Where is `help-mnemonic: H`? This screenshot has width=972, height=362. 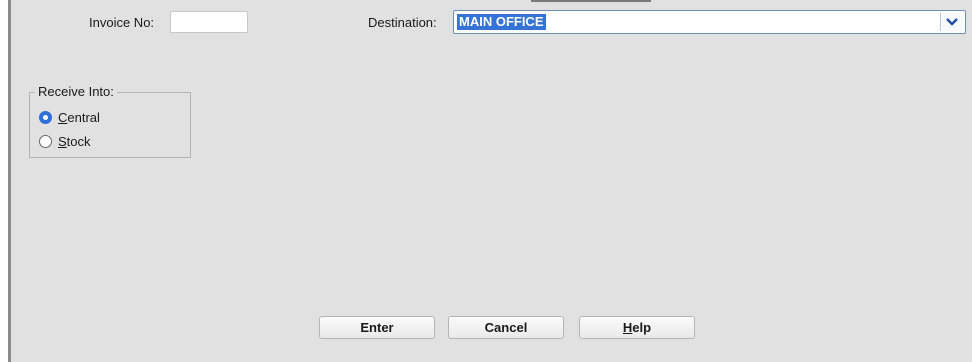
help-mnemonic: H is located at coordinates (627, 327).